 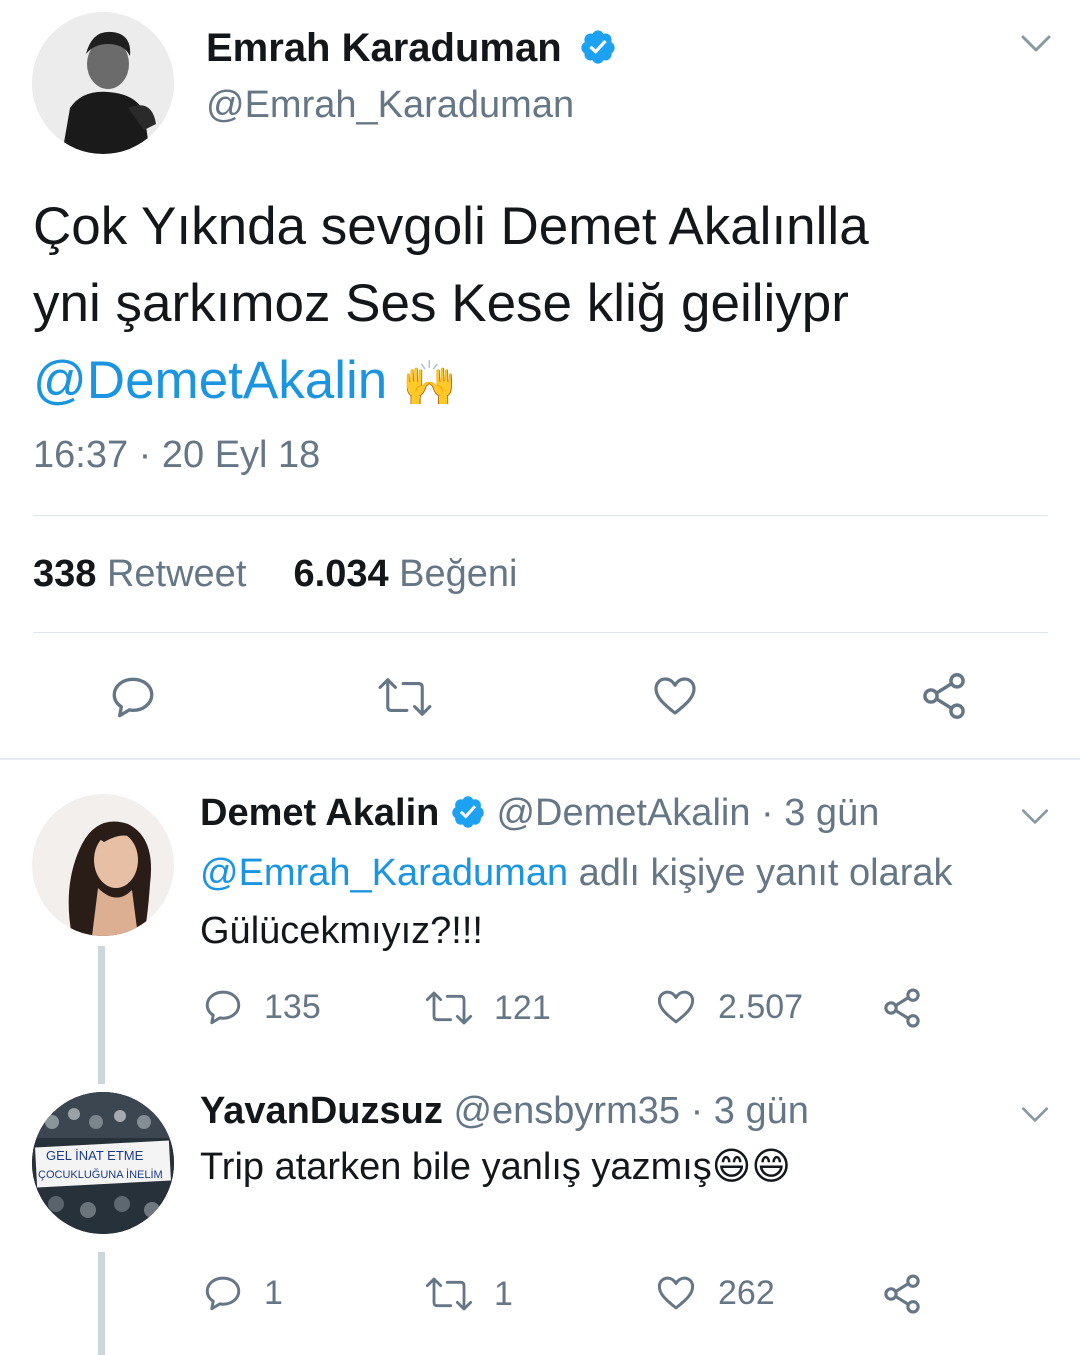 What do you see at coordinates (341, 931) in the screenshot?
I see `reply-text: Gülücekmıyız?!!!` at bounding box center [341, 931].